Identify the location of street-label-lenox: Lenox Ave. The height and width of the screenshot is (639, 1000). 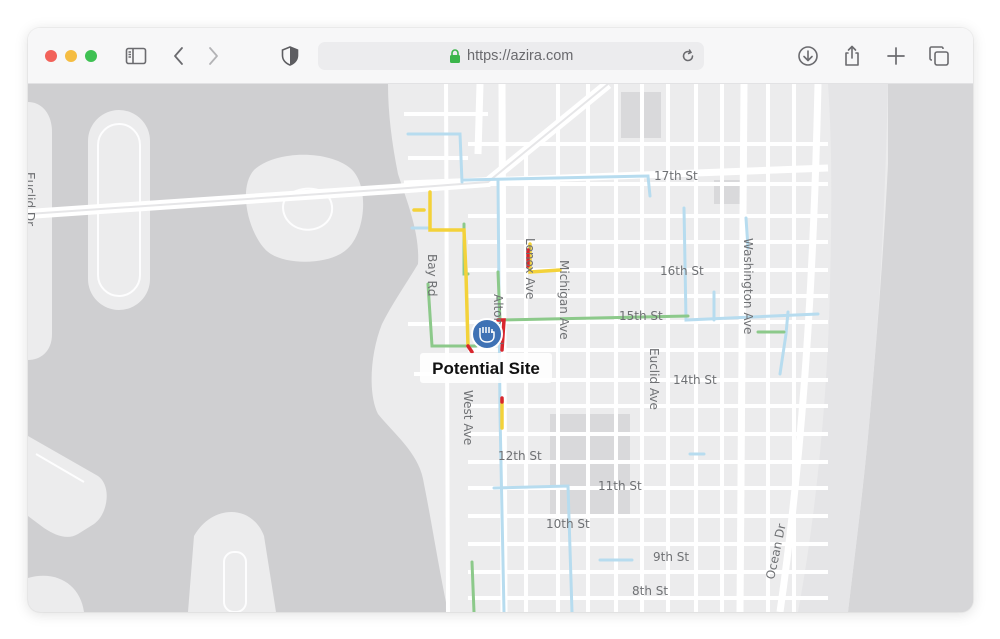
(530, 268).